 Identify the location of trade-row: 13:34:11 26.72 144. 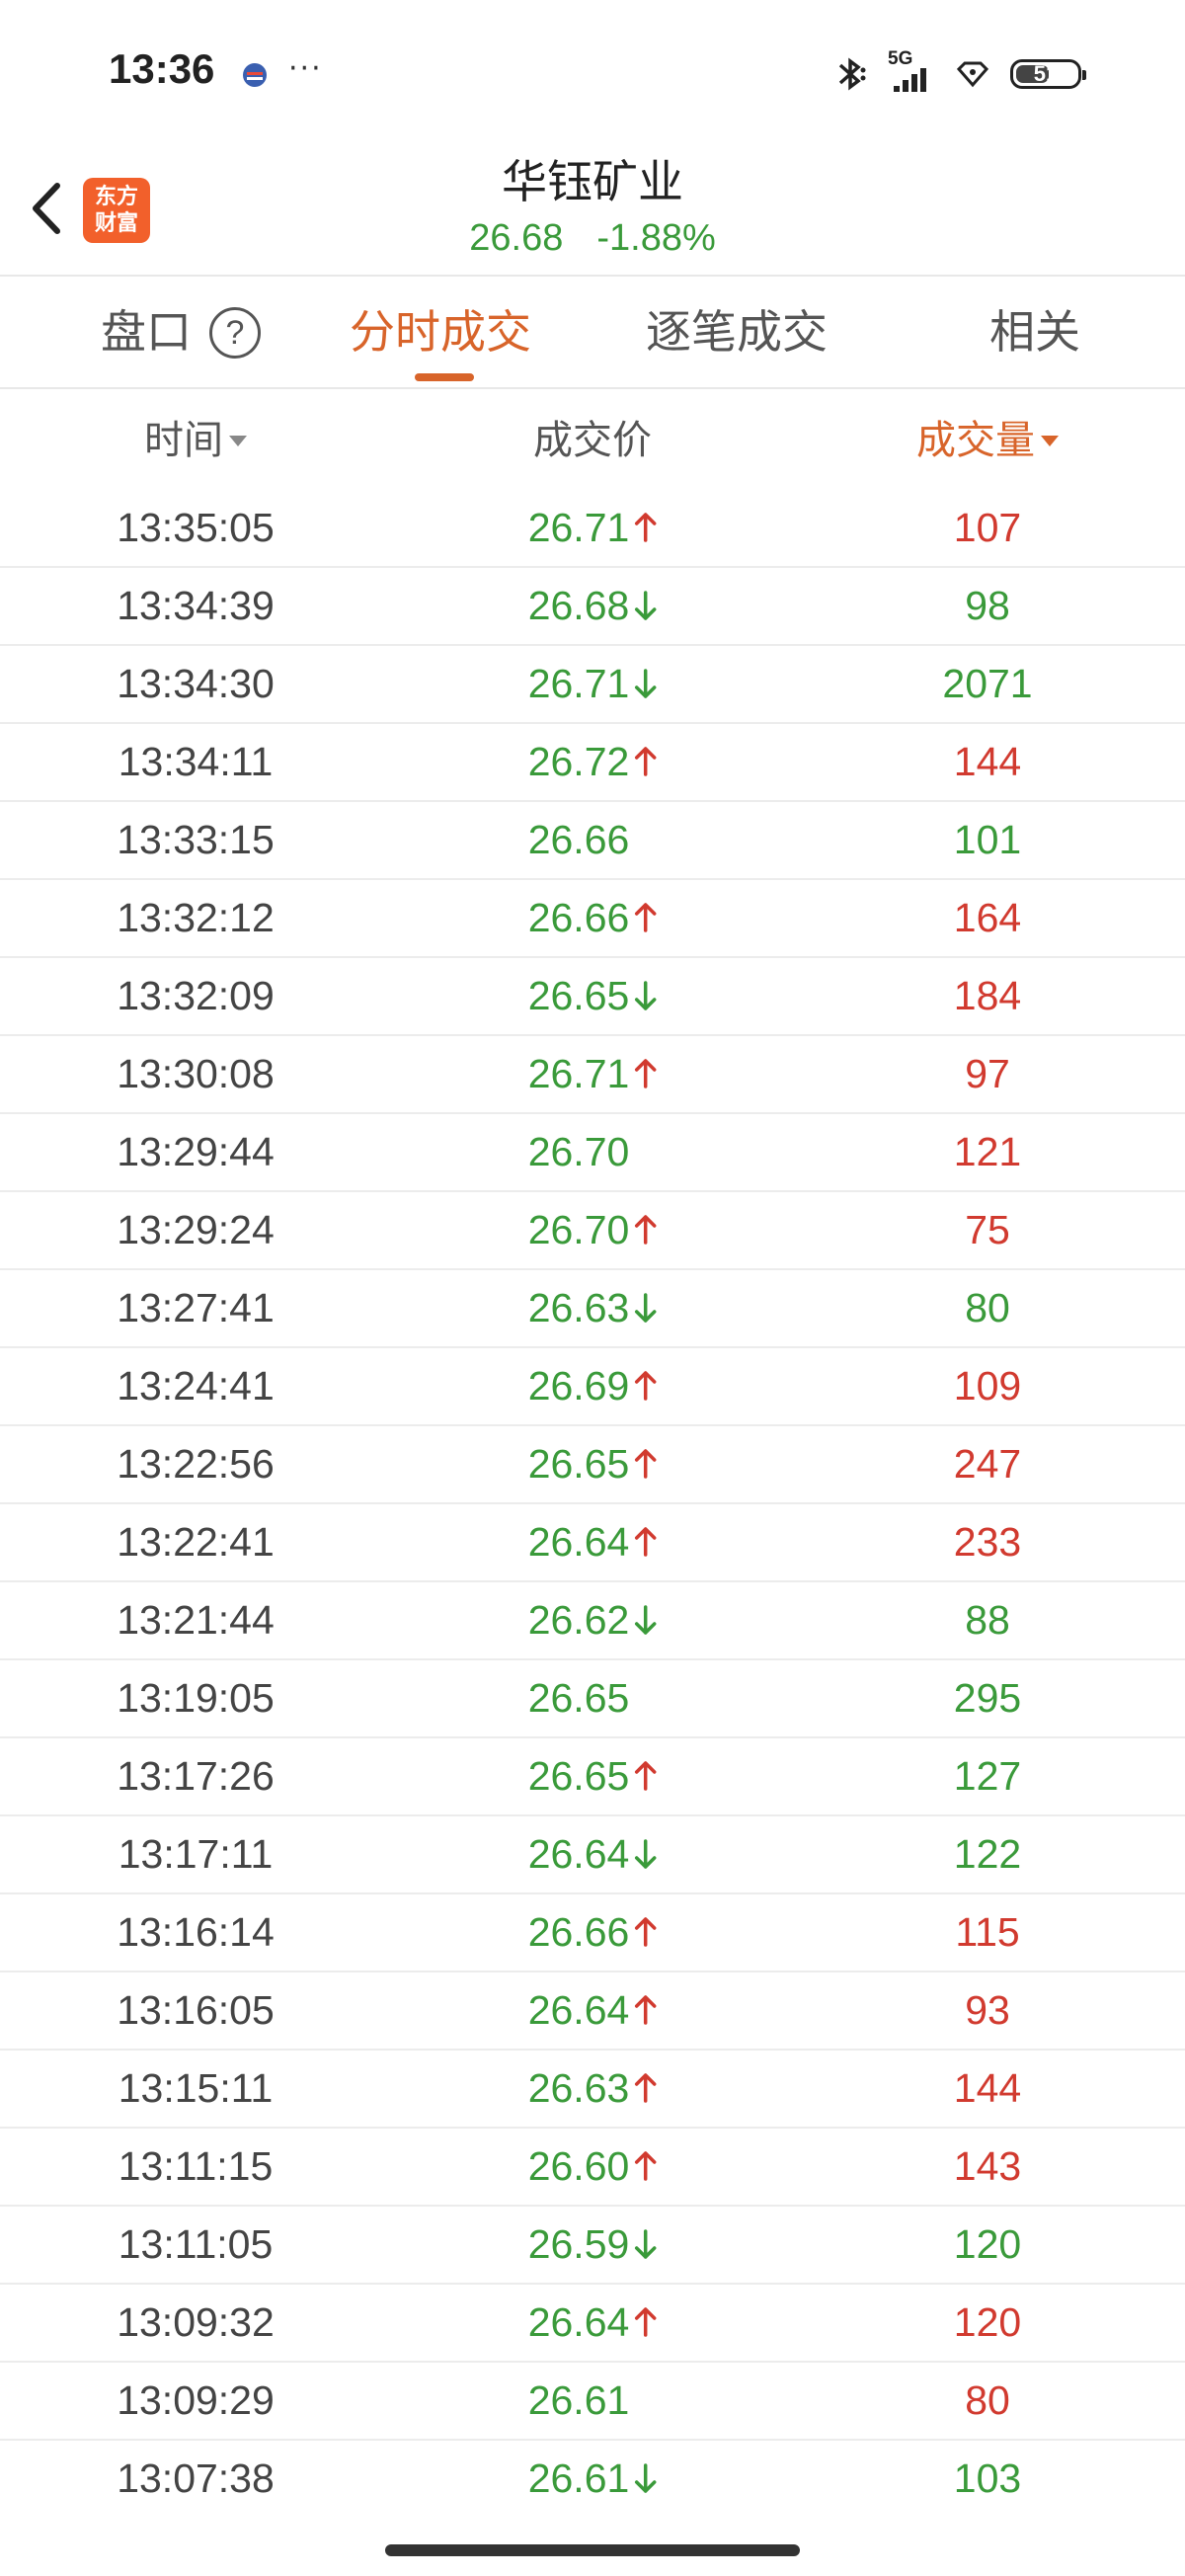
(592, 763).